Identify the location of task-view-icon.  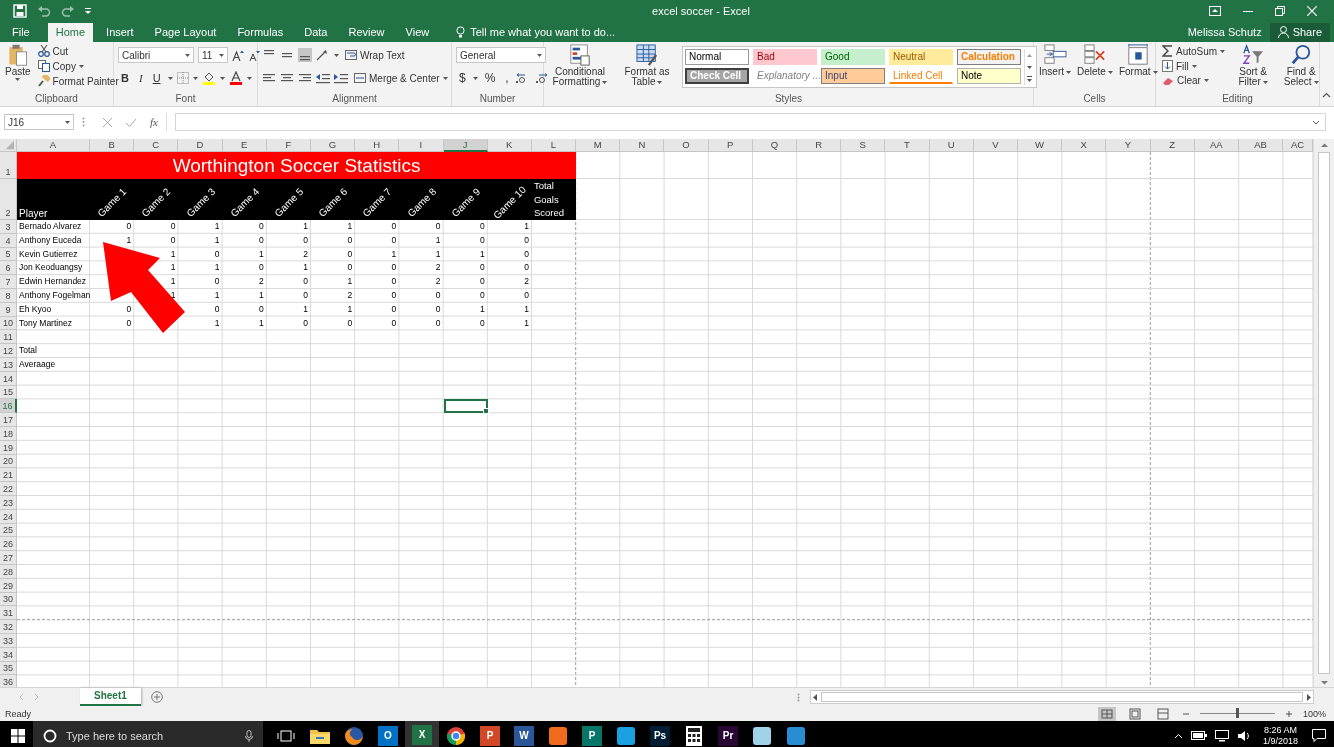
(286, 735).